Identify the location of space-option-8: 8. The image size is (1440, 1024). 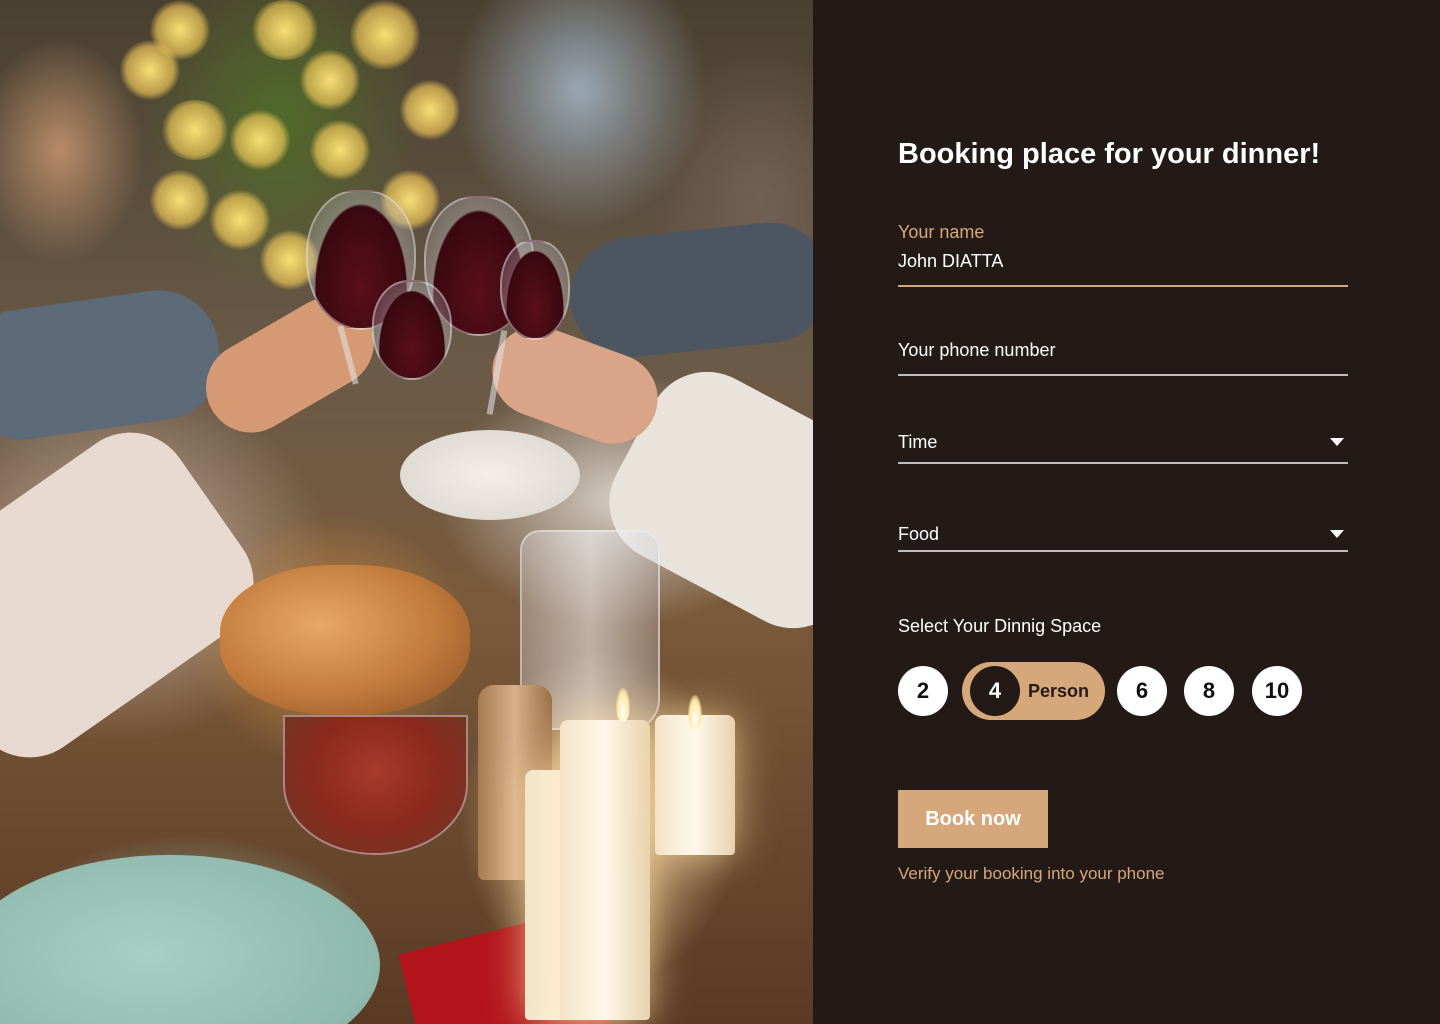
(1209, 691).